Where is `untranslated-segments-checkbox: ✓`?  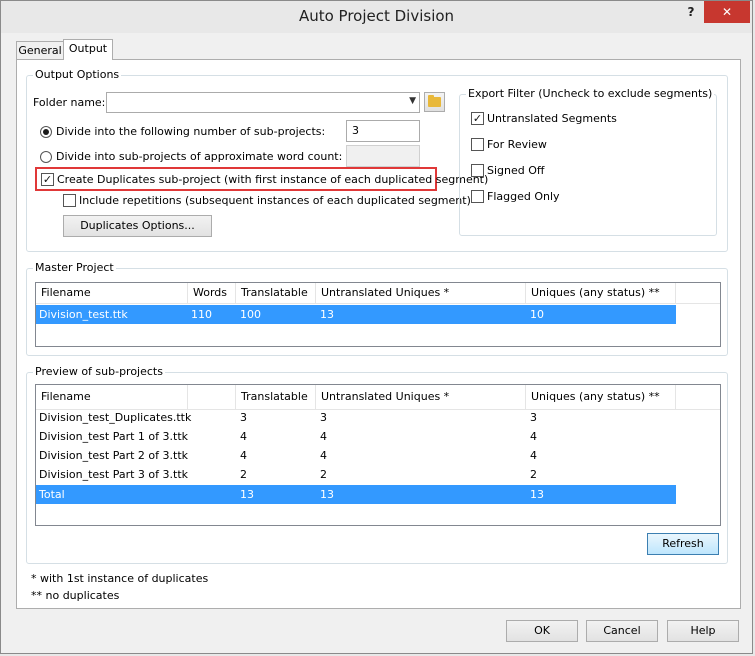 untranslated-segments-checkbox: ✓ is located at coordinates (477, 118).